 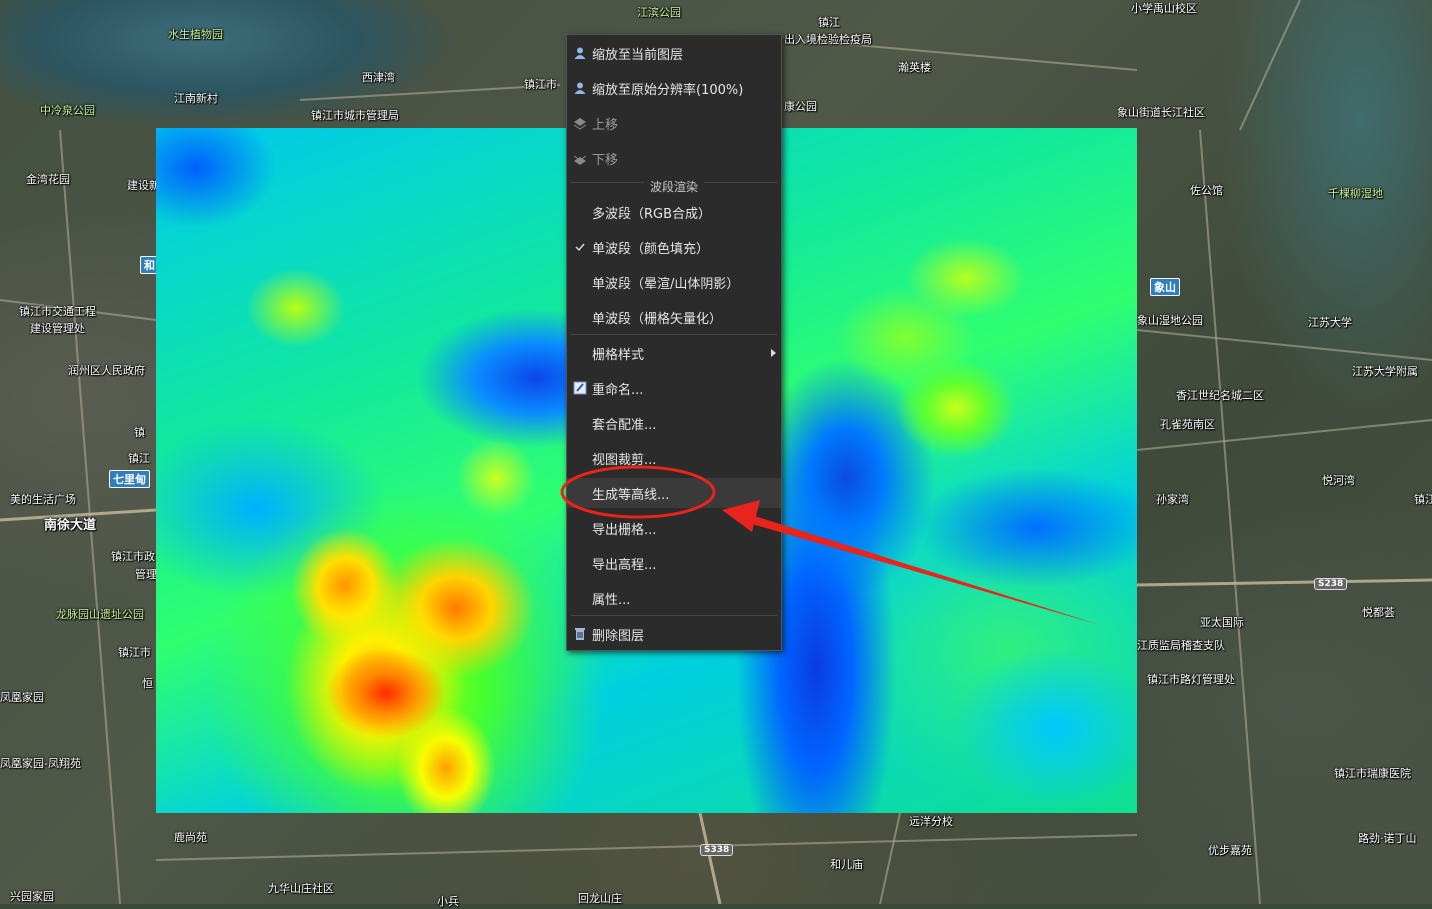 What do you see at coordinates (1331, 584) in the screenshot?
I see `highway-shield: S238` at bounding box center [1331, 584].